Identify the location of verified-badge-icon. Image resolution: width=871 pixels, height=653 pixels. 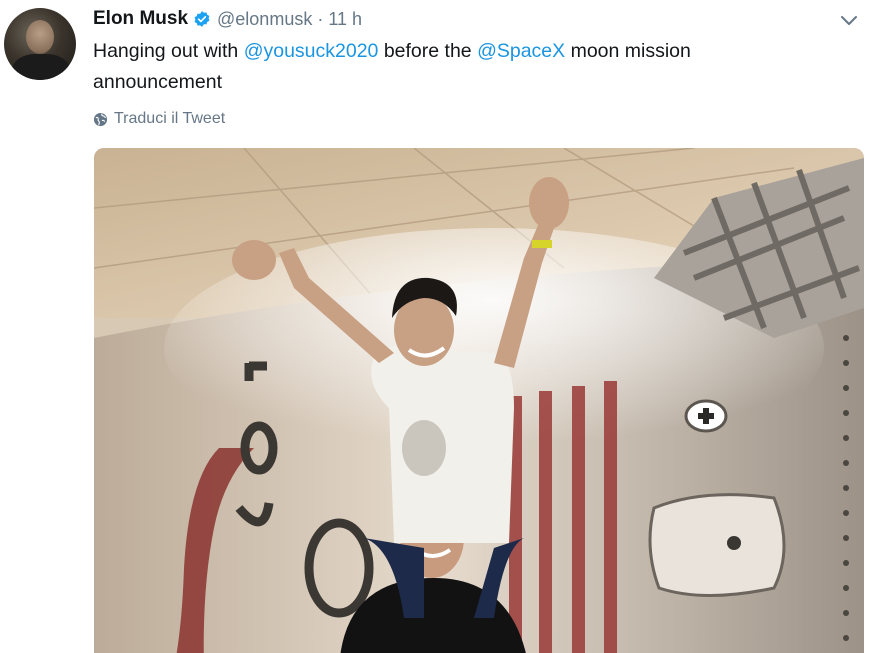
(202, 19).